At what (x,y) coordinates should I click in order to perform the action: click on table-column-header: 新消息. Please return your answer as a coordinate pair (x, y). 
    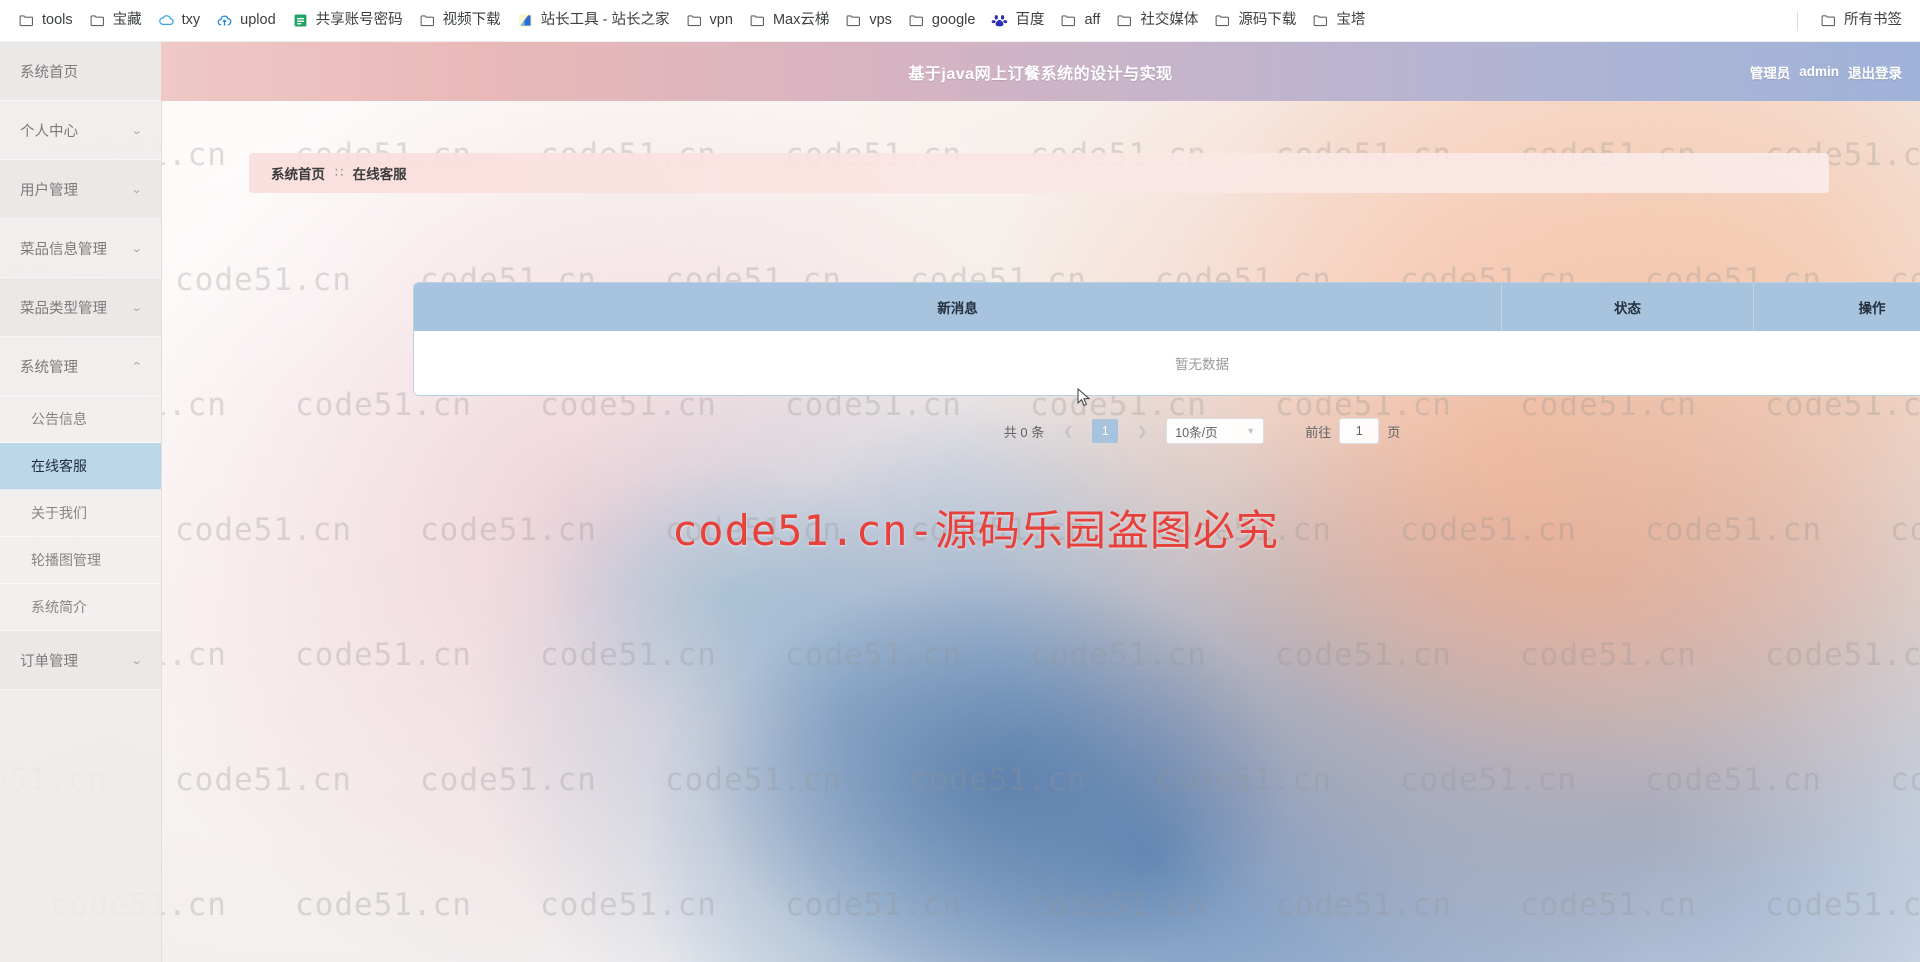
    Looking at the image, I should click on (958, 307).